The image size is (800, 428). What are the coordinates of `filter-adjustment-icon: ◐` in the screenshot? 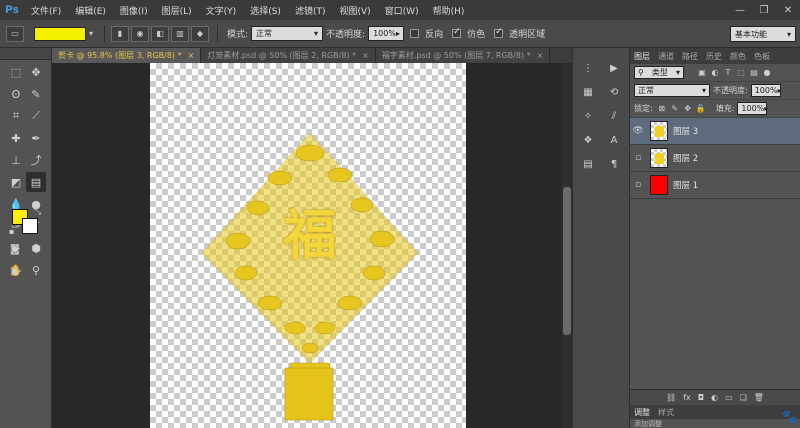 It's located at (715, 73).